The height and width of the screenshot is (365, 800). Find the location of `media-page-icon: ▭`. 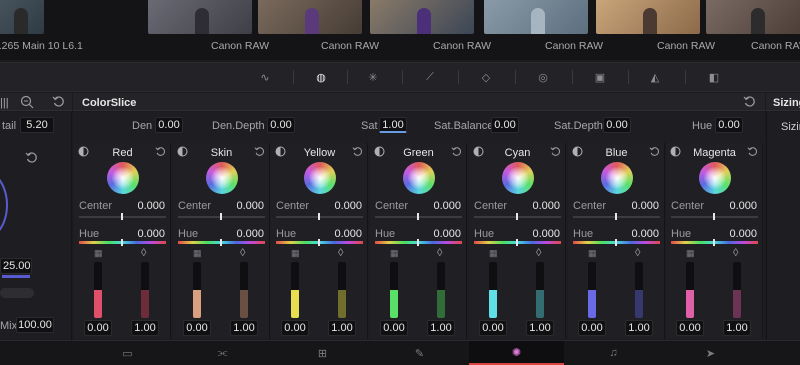

media-page-icon: ▭ is located at coordinates (127, 353).